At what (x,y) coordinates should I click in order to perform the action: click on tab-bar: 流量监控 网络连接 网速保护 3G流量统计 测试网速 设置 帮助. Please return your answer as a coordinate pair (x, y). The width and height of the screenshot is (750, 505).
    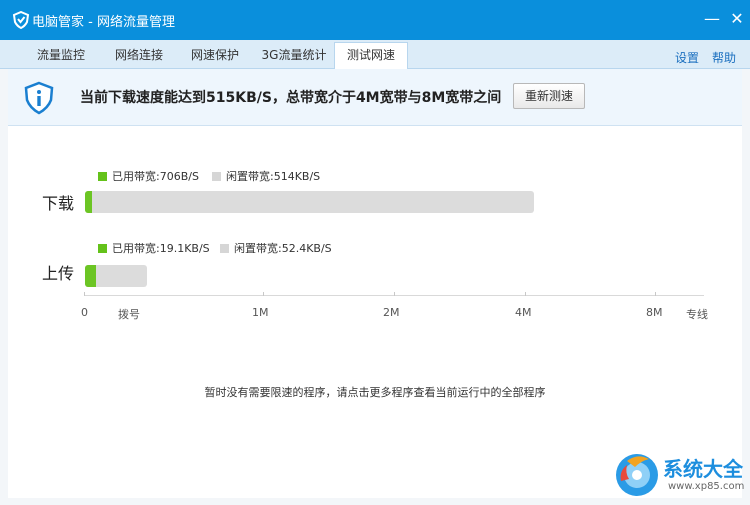
    Looking at the image, I should click on (375, 55).